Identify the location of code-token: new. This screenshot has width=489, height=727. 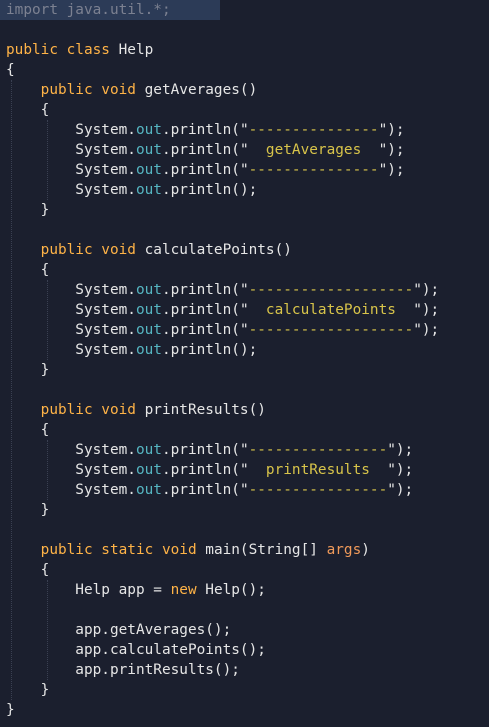
(188, 590).